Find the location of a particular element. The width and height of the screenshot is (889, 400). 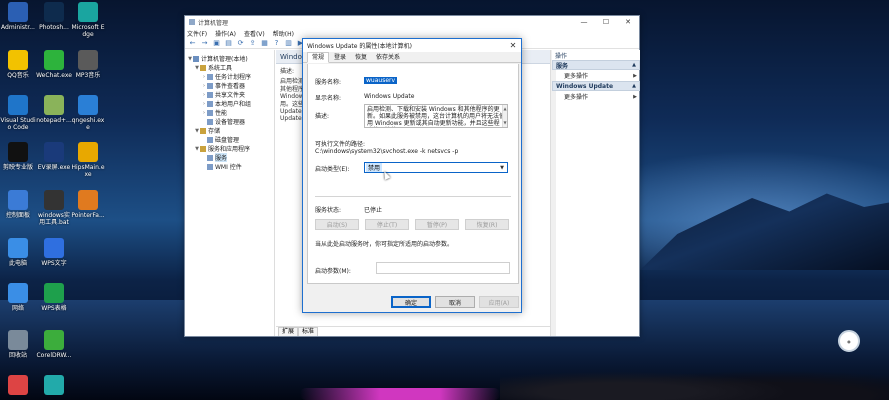

vscode-icon is located at coordinates (18, 105).